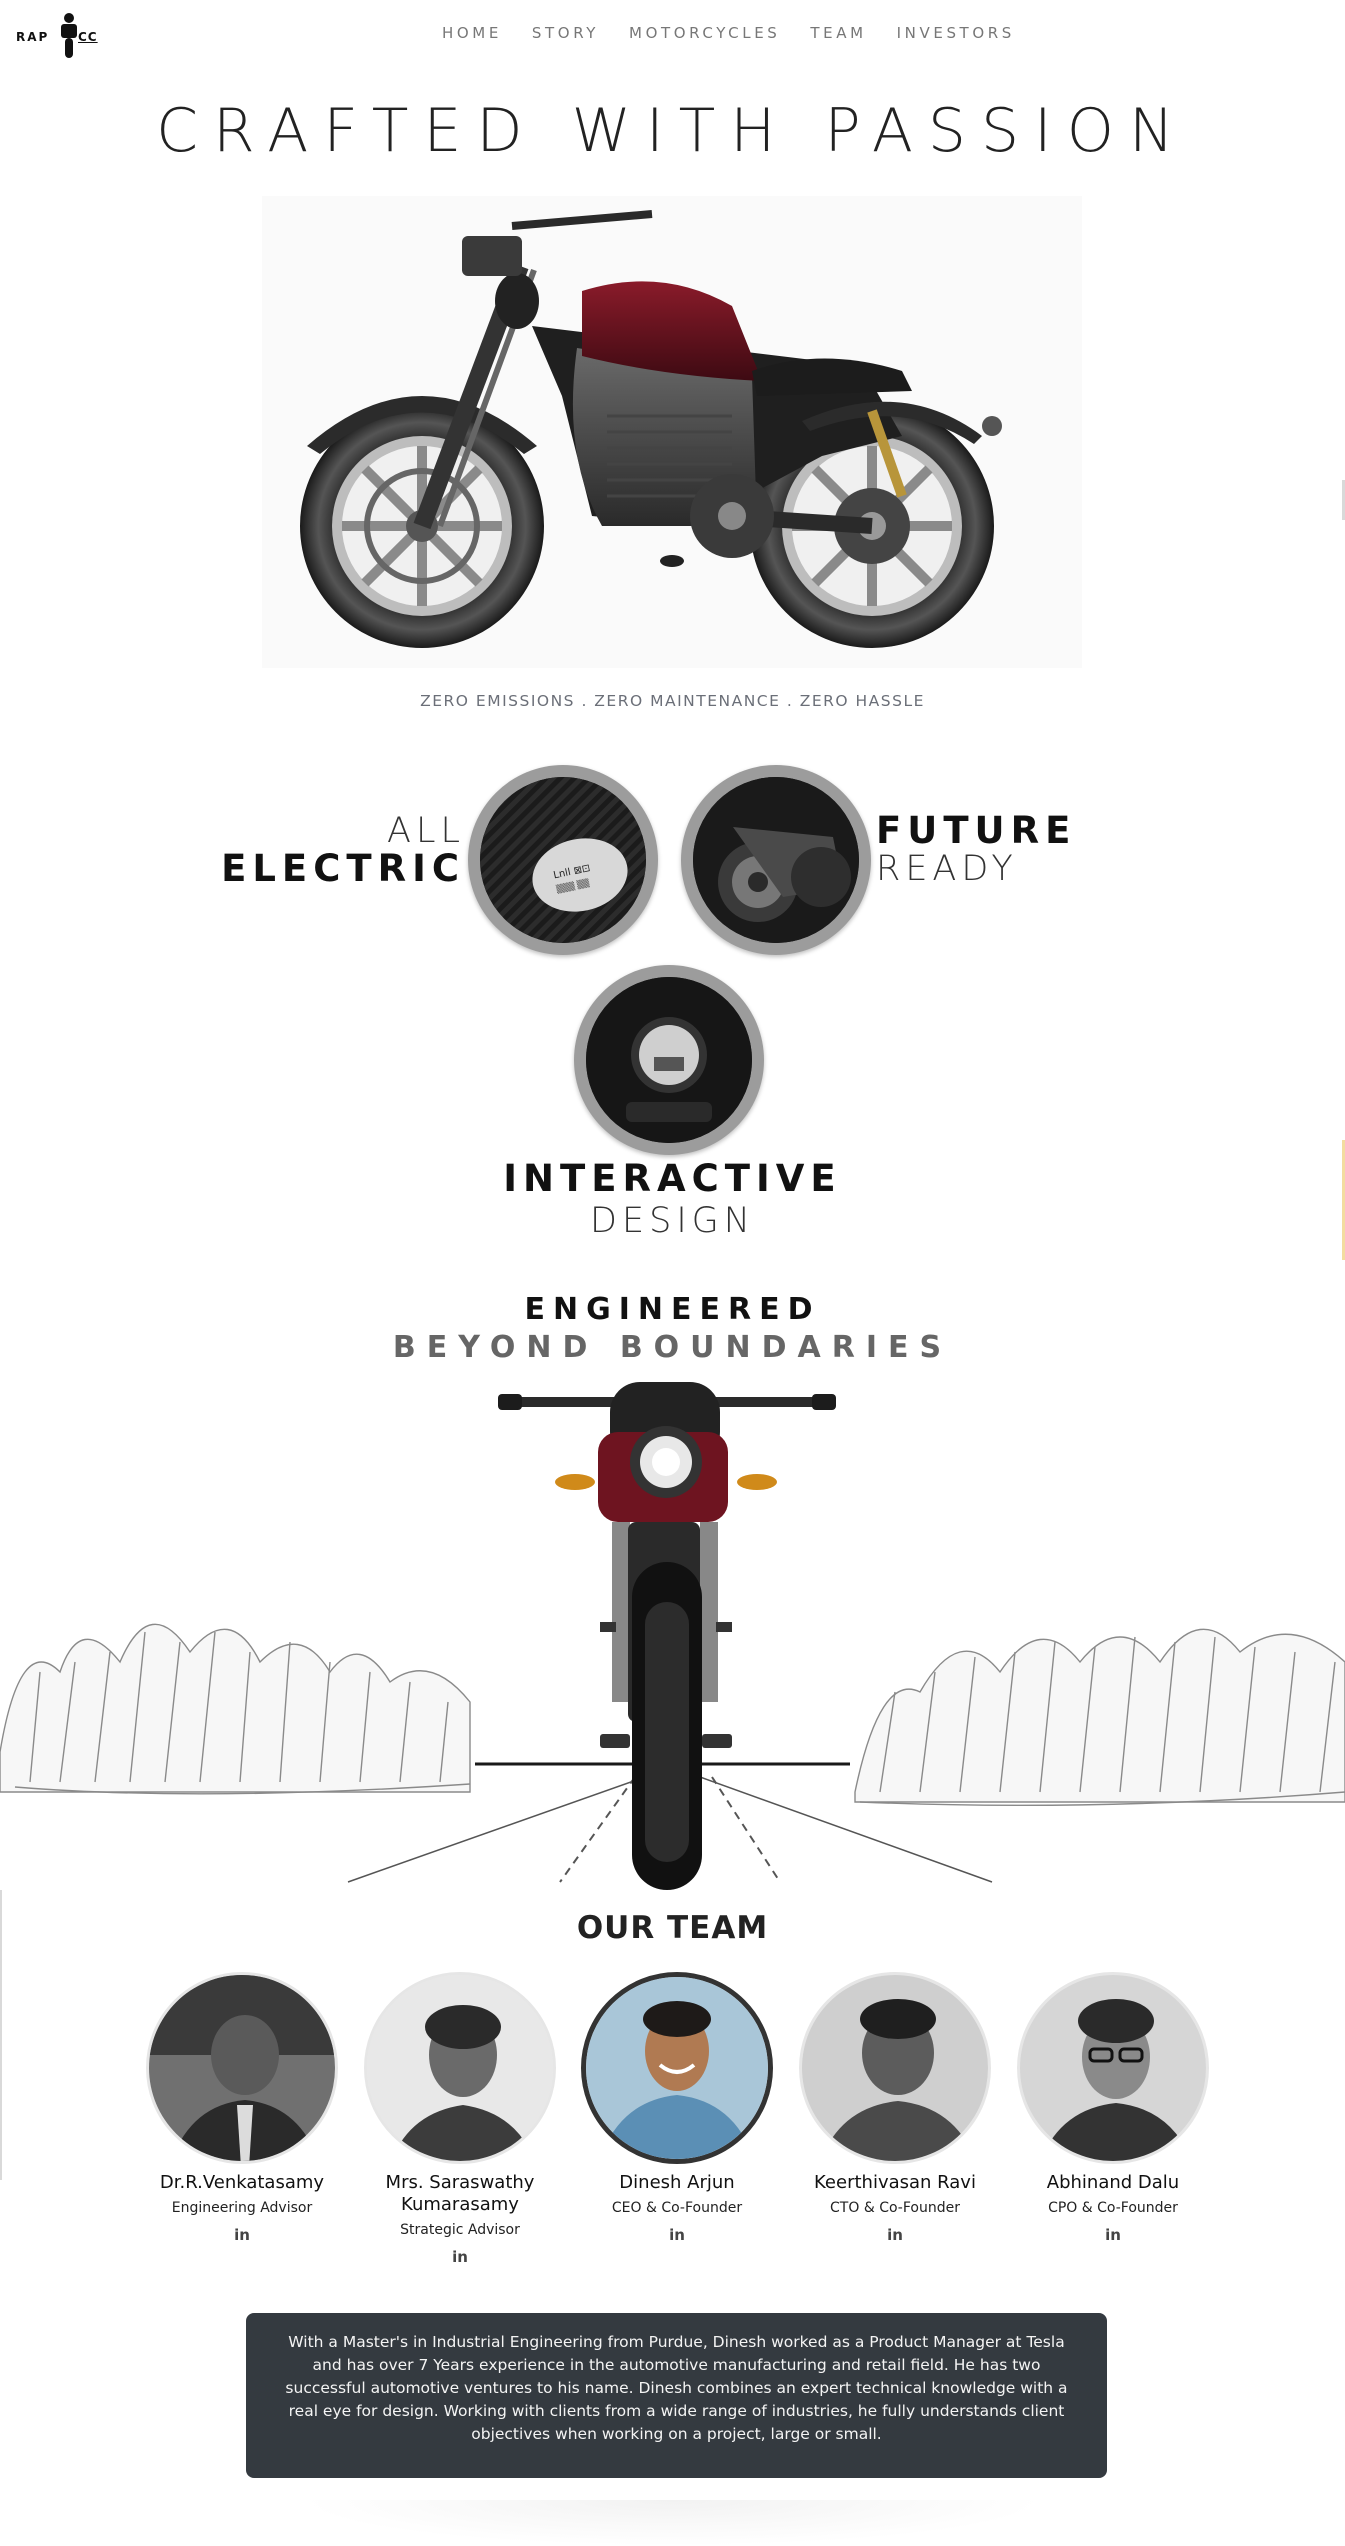 The image size is (1345, 2546). I want to click on team-title: OUR TEAM, so click(672, 1928).